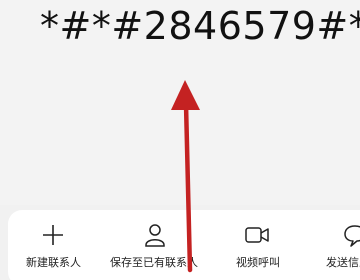 The image size is (360, 280). I want to click on save-to-existing-contact-button: 保存至已有联系人, so click(156, 245).